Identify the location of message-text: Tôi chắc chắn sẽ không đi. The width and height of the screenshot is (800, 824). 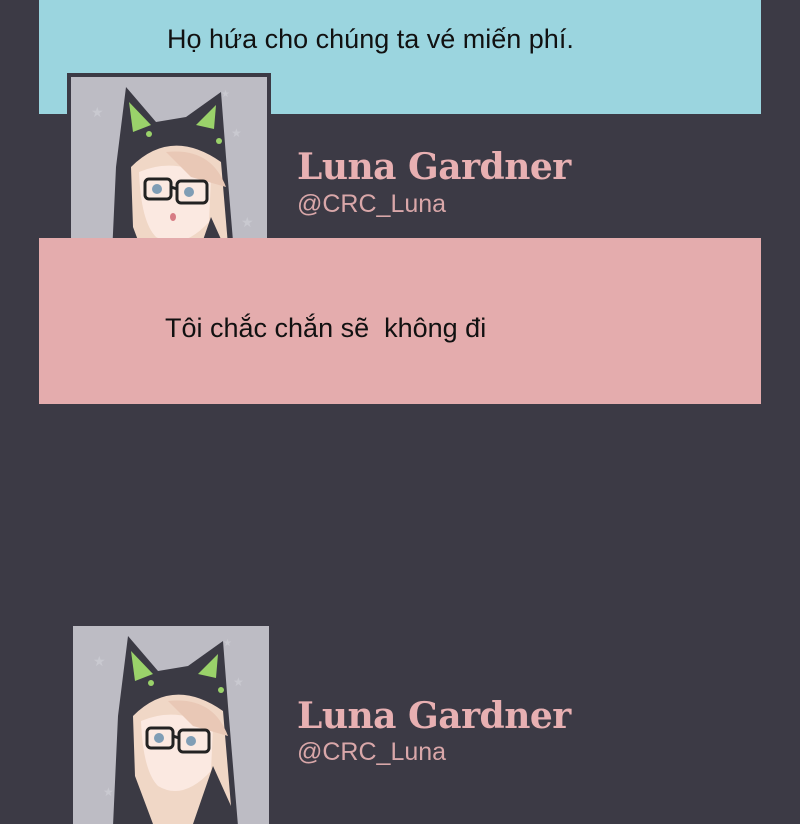
(326, 328).